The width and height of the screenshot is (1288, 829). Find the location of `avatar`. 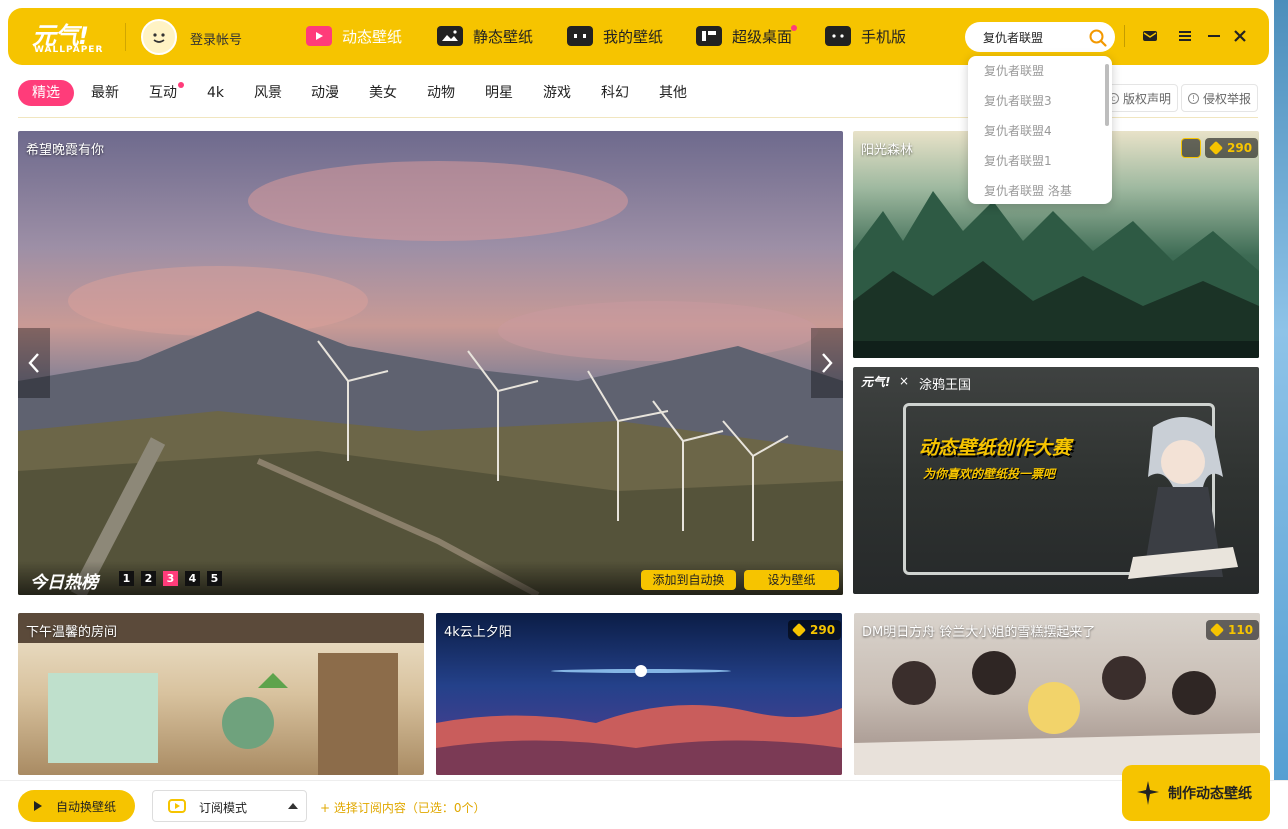

avatar is located at coordinates (159, 37).